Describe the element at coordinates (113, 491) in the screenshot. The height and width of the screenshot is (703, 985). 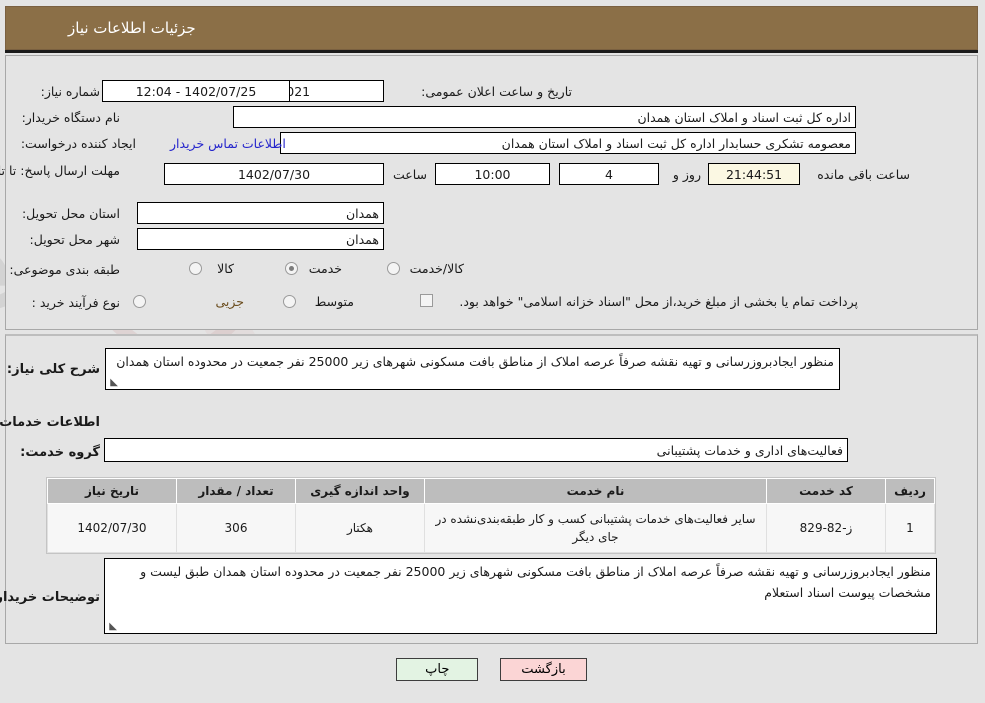
I see `col-need-date: تاریخ نیاز` at that location.